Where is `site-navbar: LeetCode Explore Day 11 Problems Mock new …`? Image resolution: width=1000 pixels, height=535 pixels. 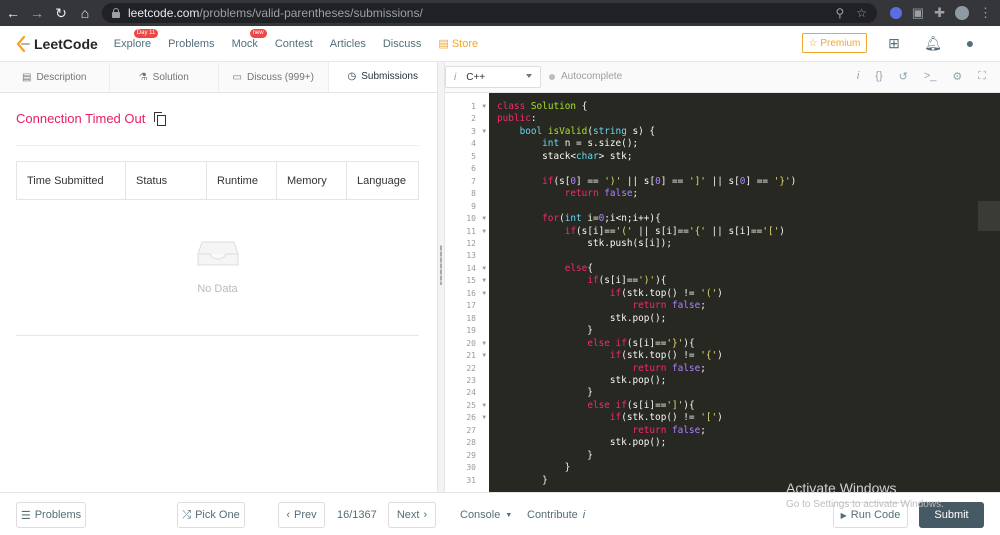
site-navbar: LeetCode Explore Day 11 Problems Mock new … is located at coordinates (500, 44).